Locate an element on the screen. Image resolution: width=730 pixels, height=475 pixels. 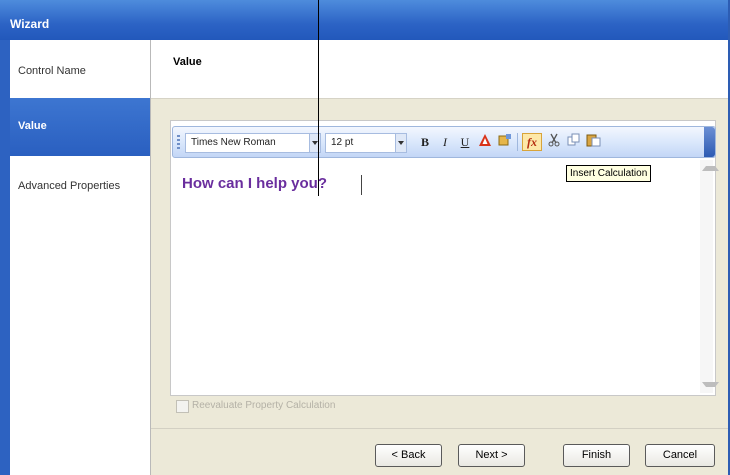
bold-button: B is located at coordinates (425, 142).